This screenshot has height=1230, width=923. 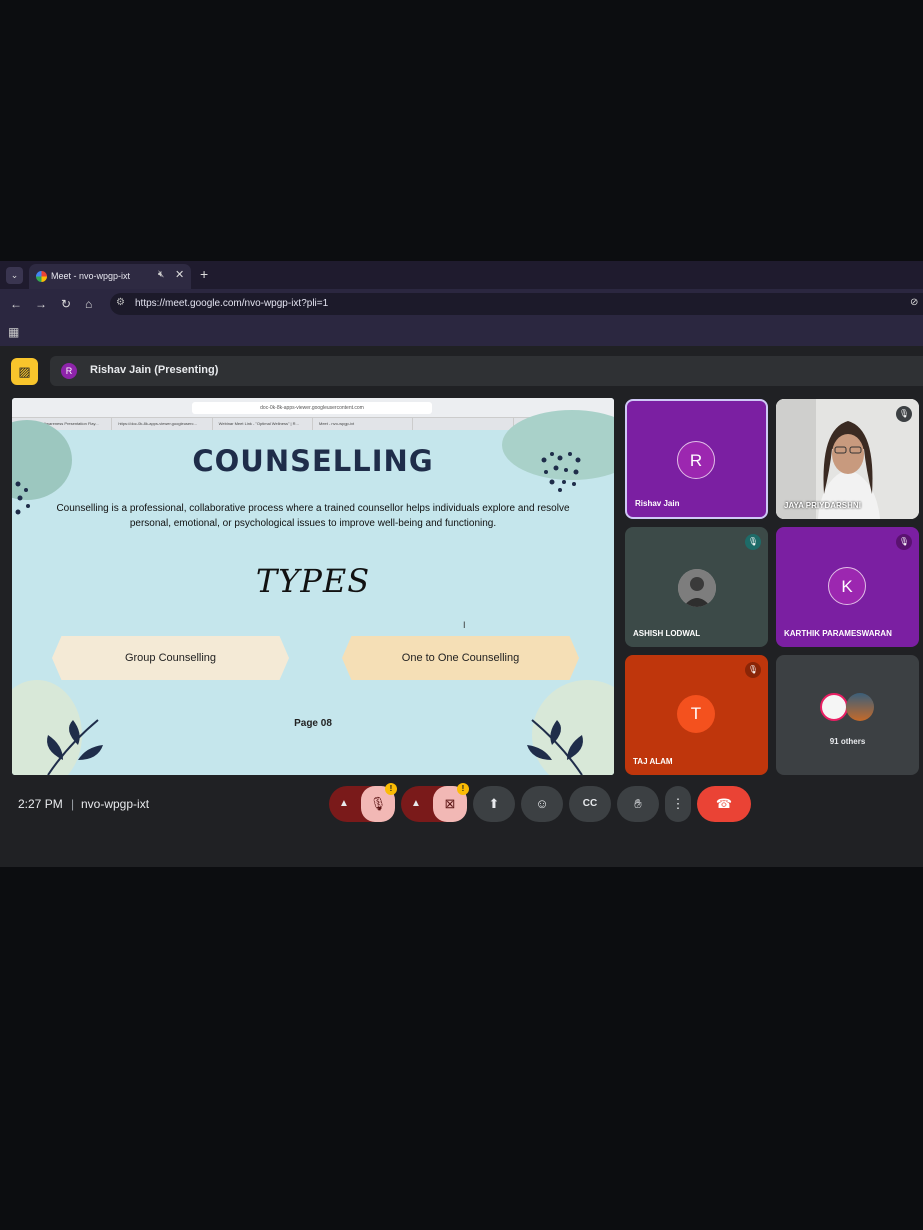 What do you see at coordinates (461, 332) in the screenshot?
I see `bookmarks-bar: ▦` at bounding box center [461, 332].